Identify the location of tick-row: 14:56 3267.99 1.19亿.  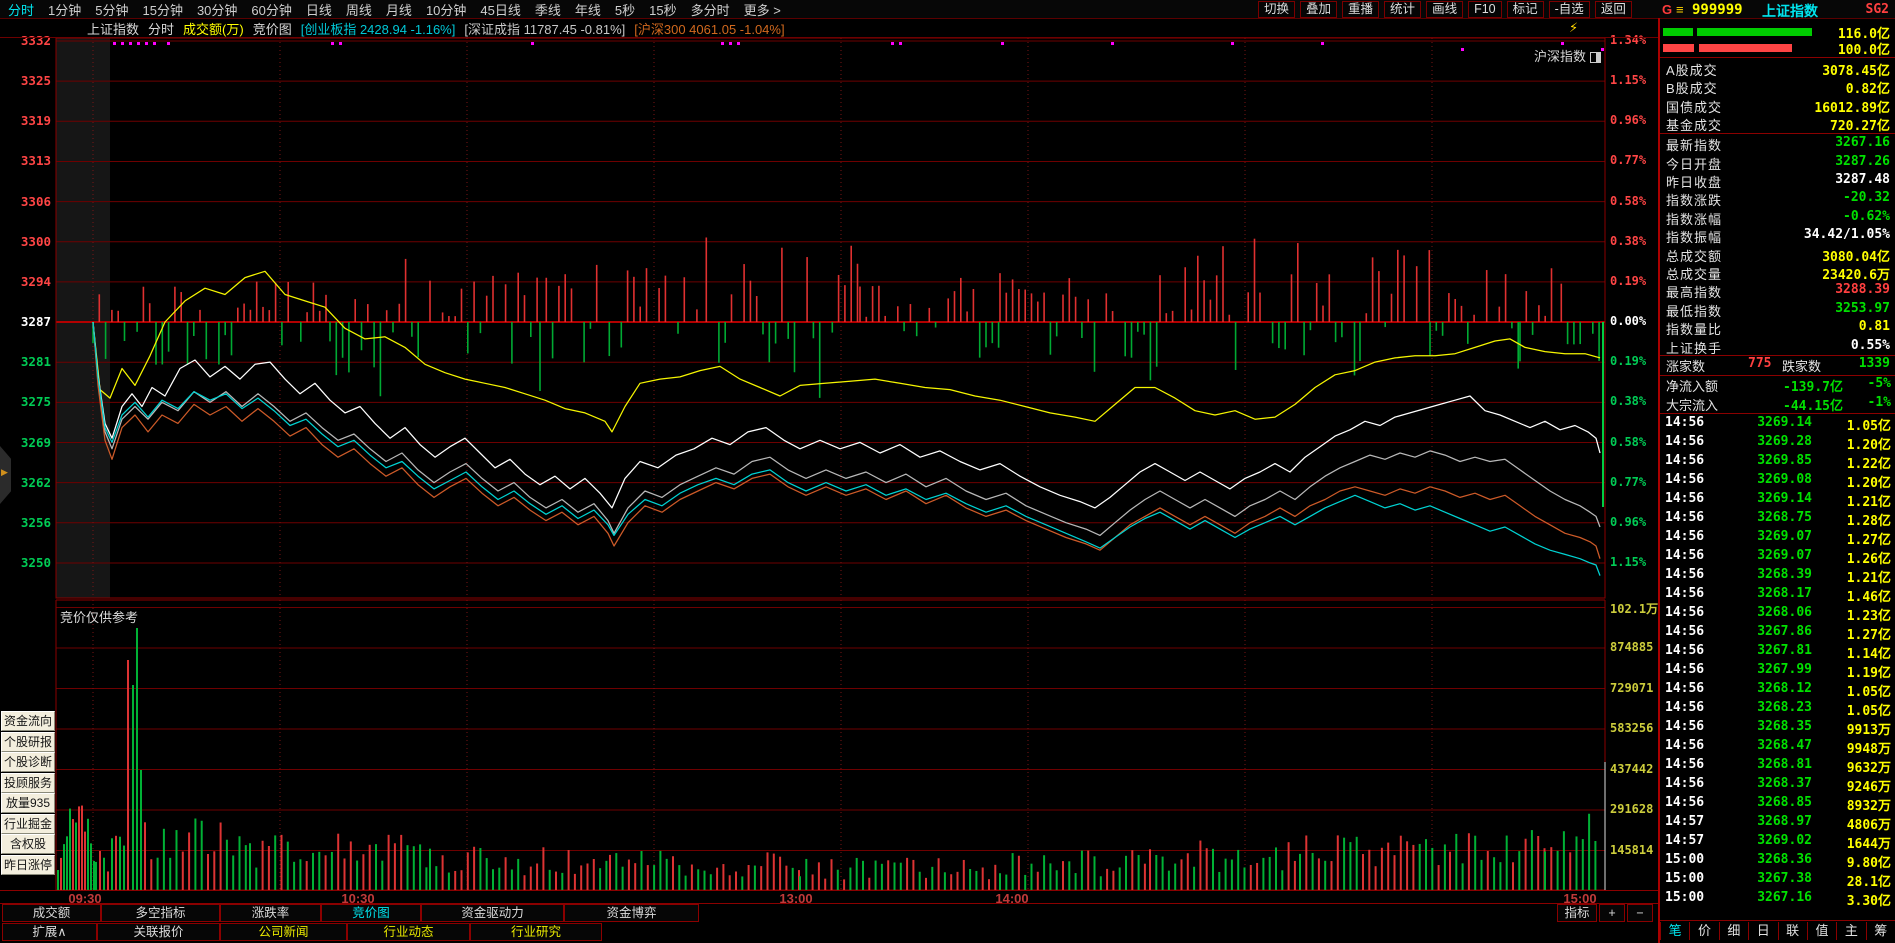
(1777, 671).